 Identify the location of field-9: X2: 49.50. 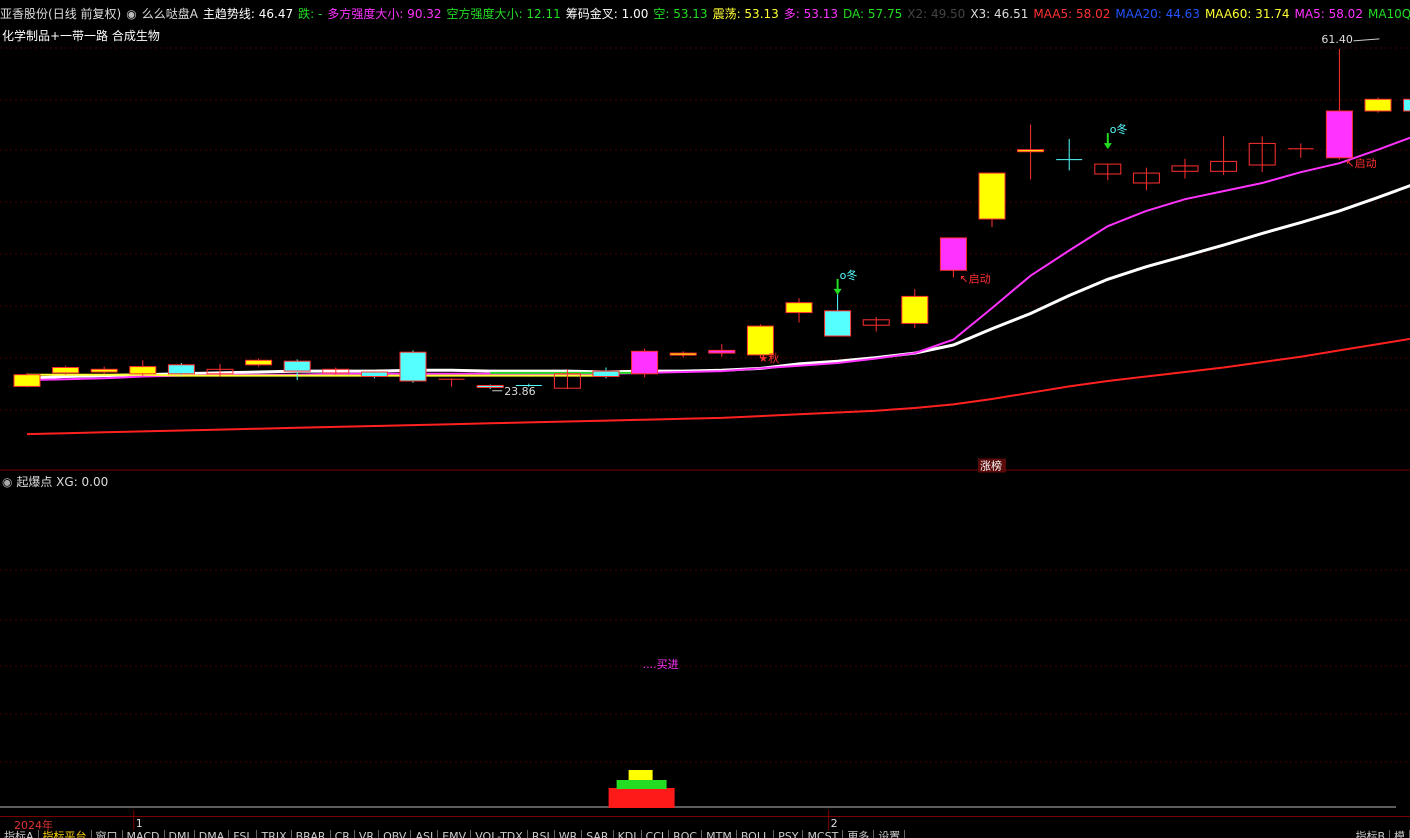
(936, 14).